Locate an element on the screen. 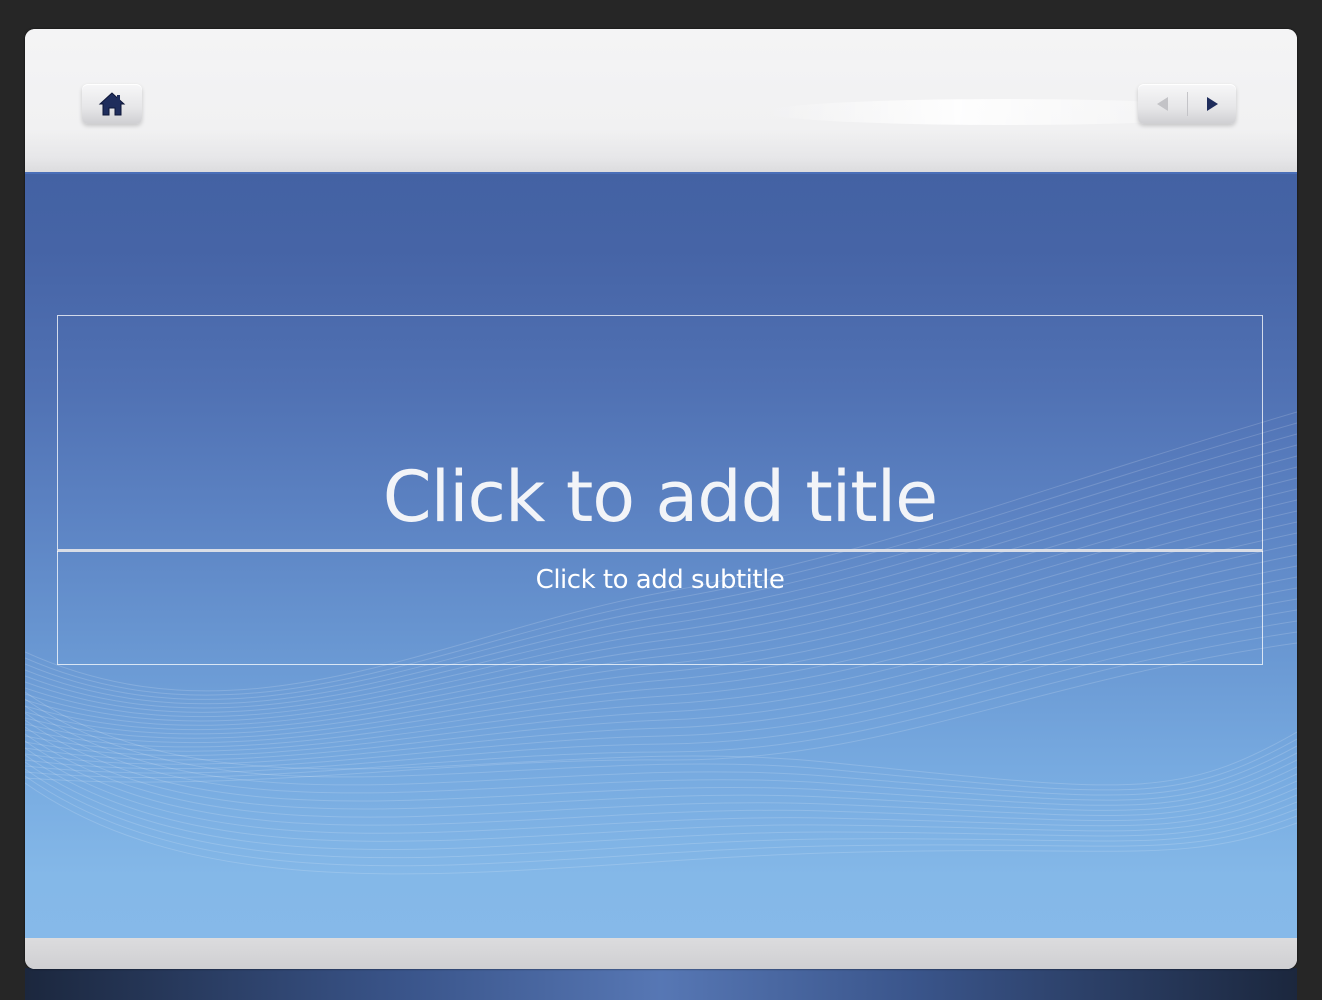  next-slide-button is located at coordinates (1211, 104).